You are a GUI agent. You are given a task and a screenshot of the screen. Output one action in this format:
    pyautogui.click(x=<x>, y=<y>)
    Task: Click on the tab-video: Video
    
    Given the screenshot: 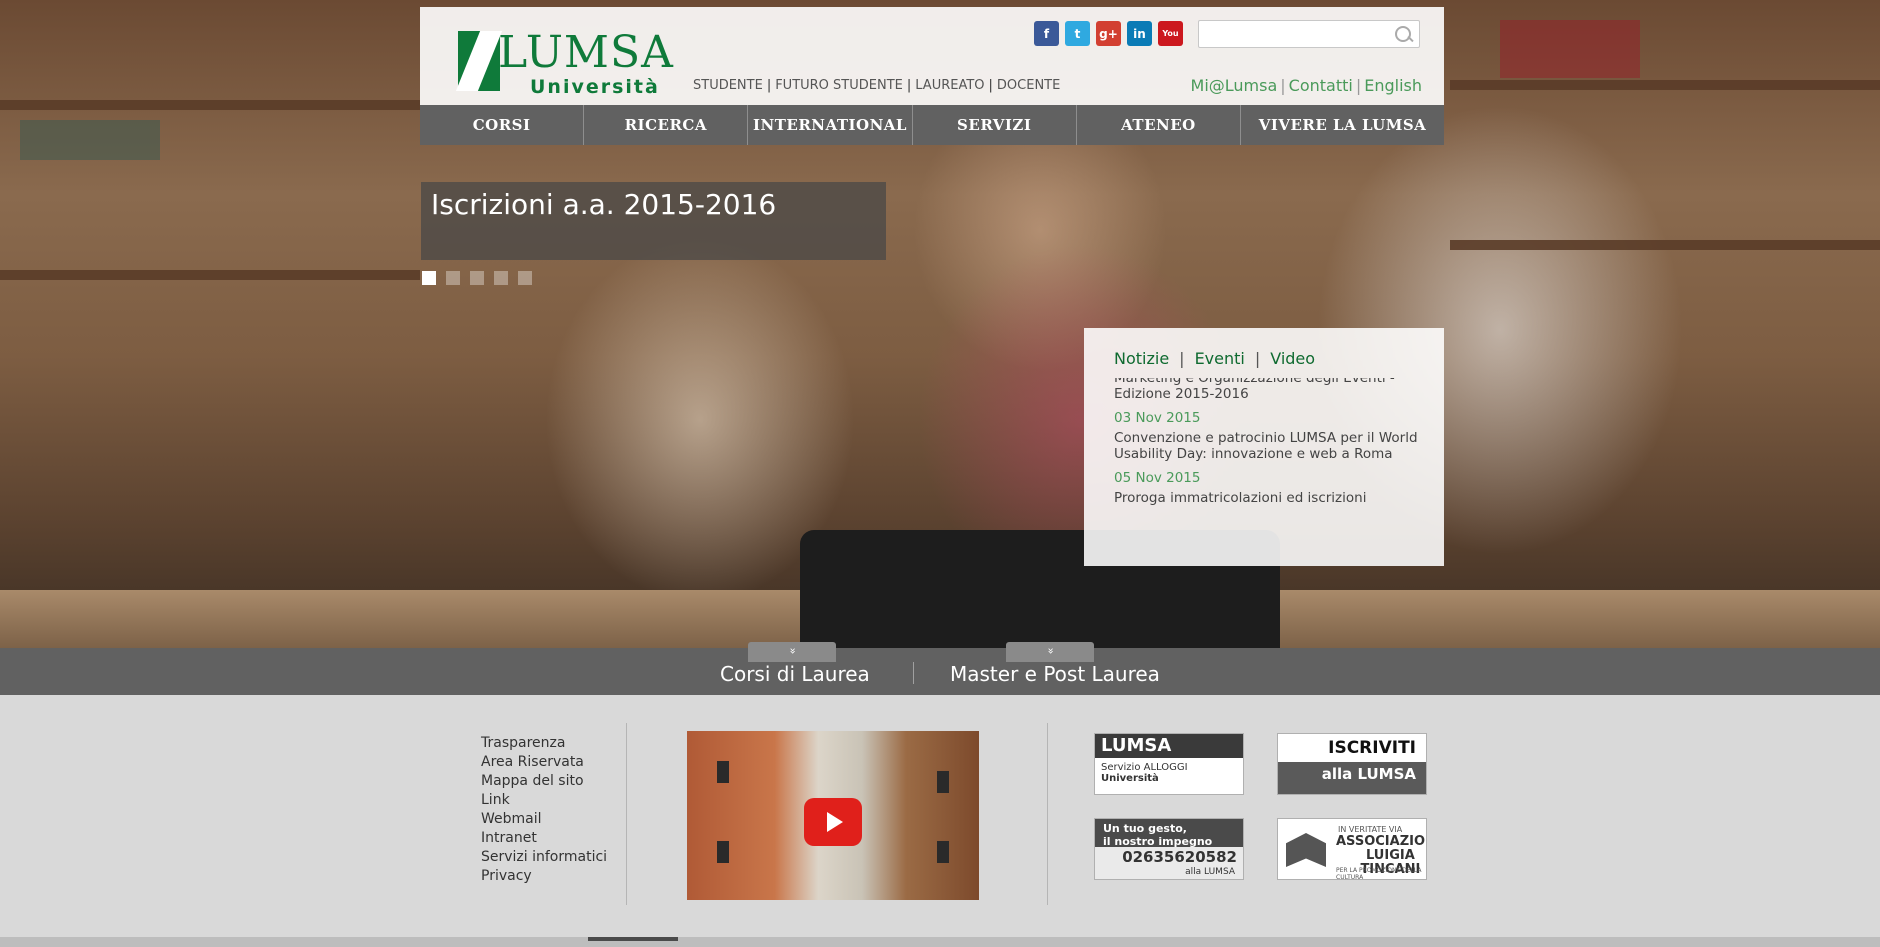 What is the action you would take?
    pyautogui.click(x=1292, y=358)
    